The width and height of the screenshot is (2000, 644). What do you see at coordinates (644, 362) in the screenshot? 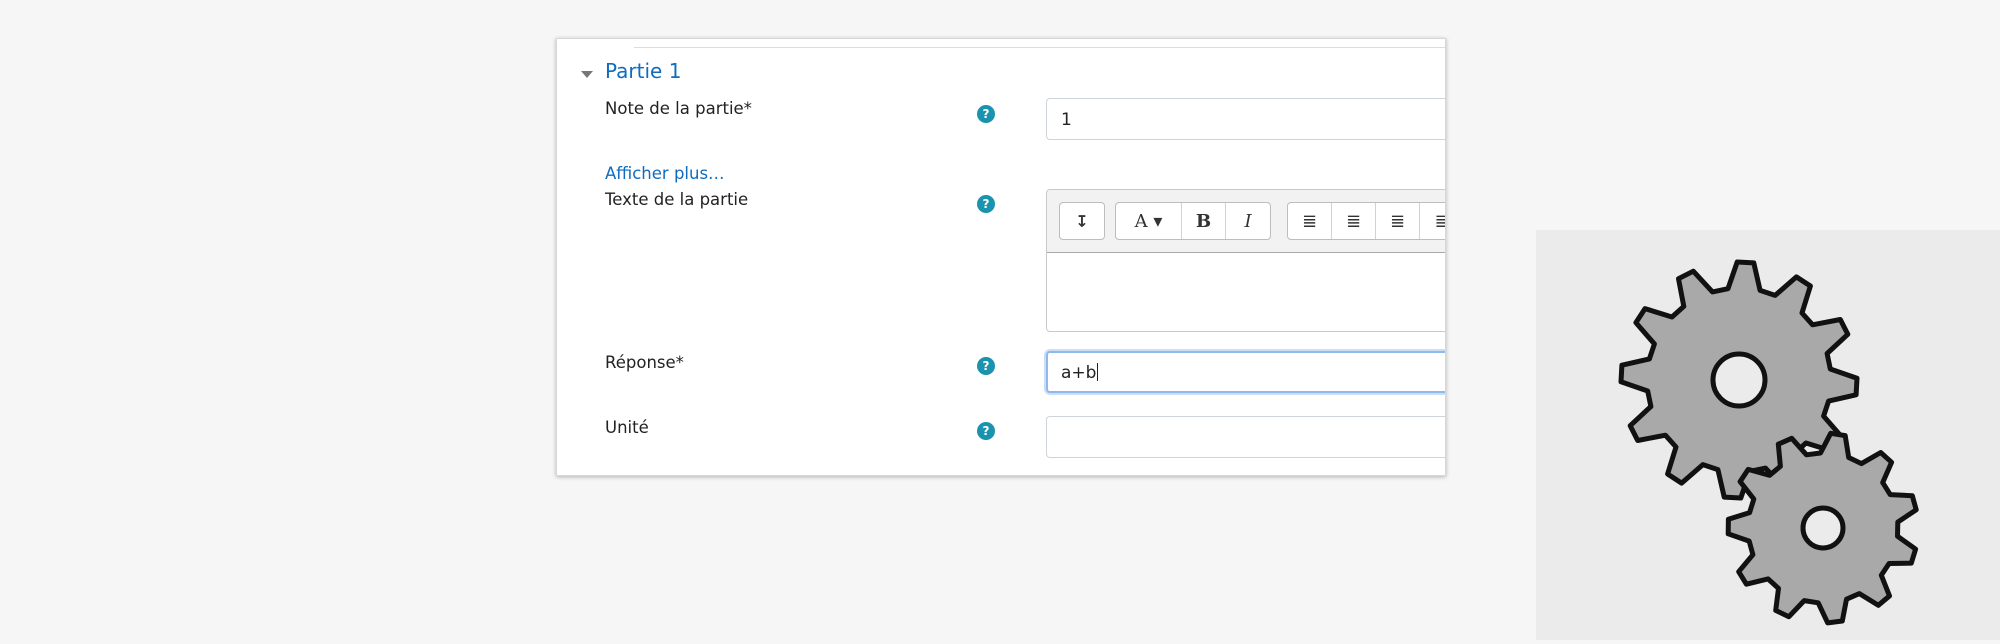
I see `answer-label: Réponse*` at bounding box center [644, 362].